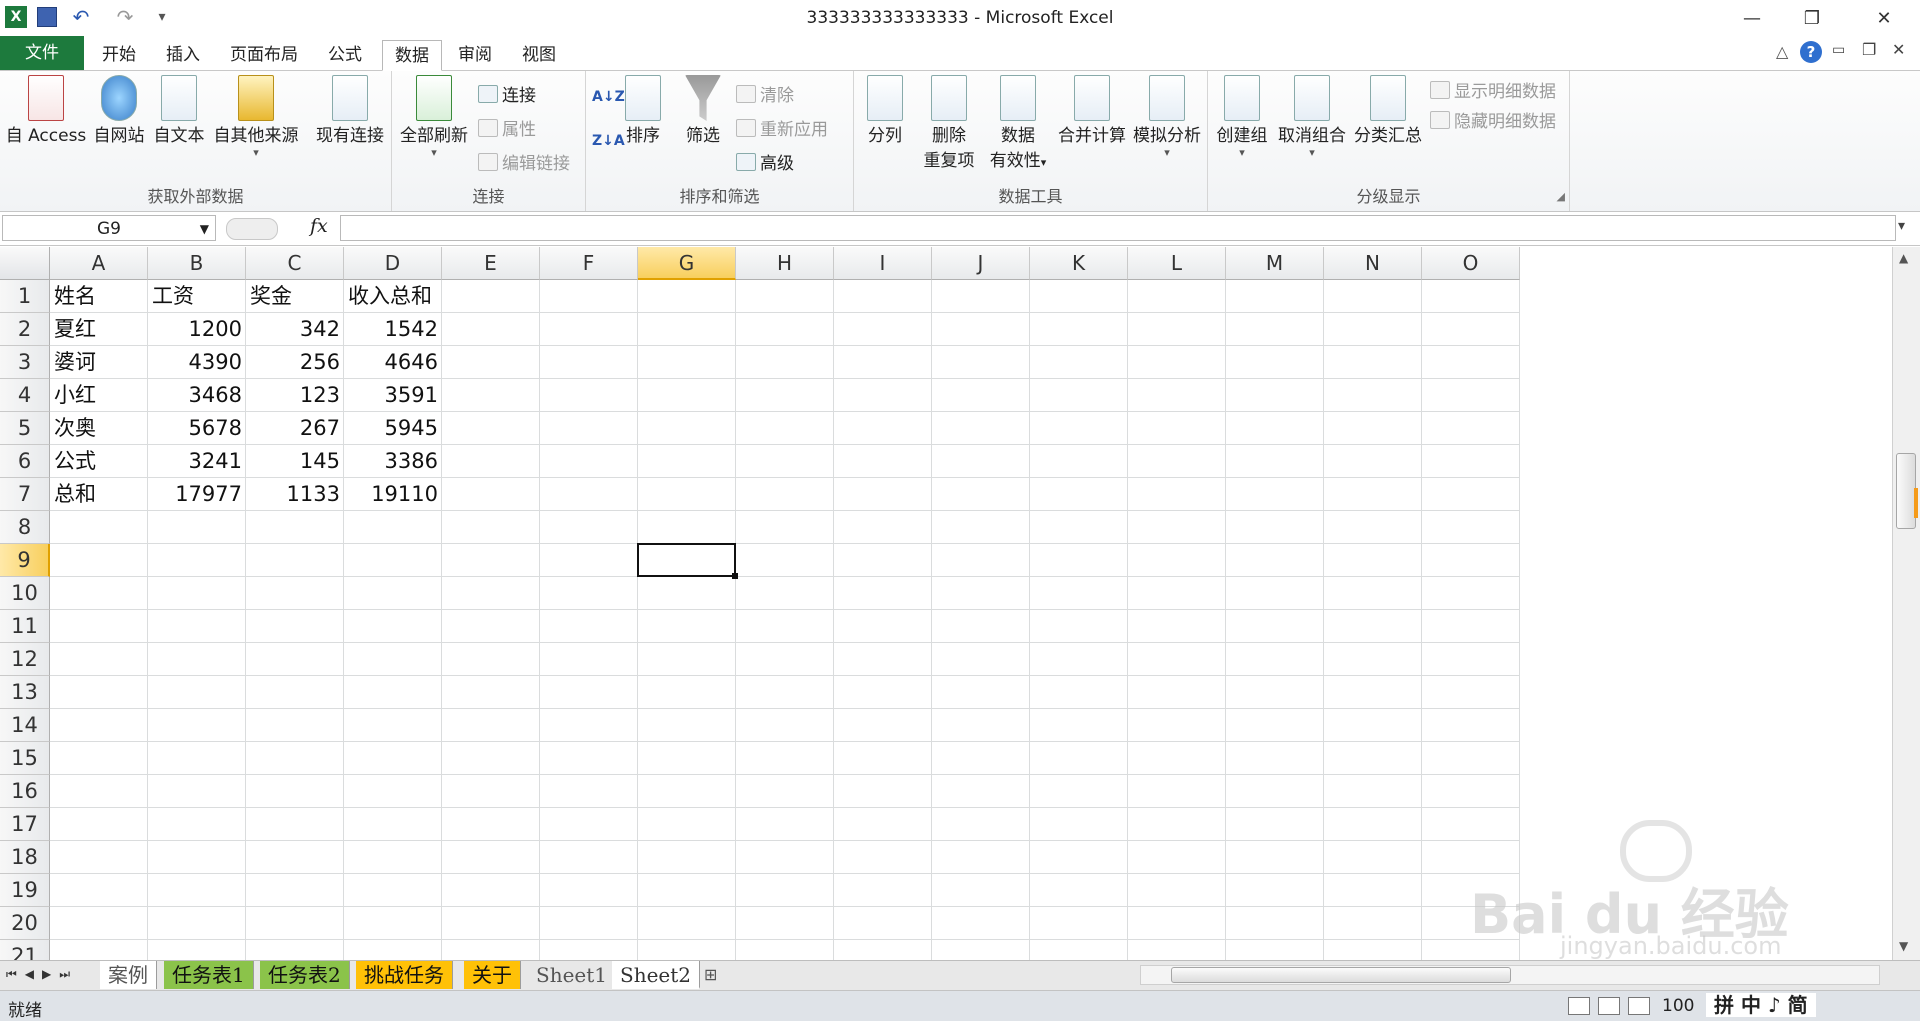  I want to click on sort-button: 排序, so click(643, 110).